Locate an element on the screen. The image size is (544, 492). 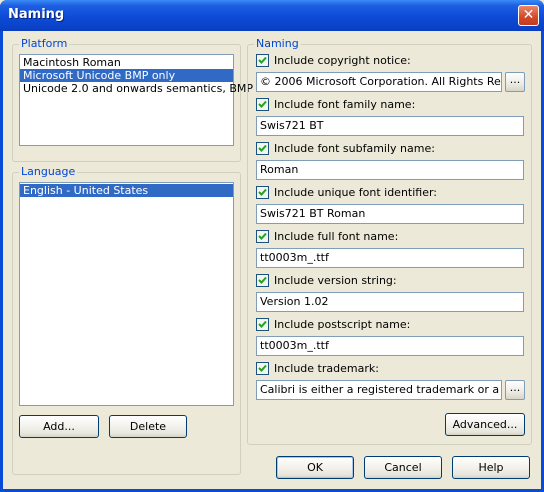
cancel-button-label: Cancel is located at coordinates (403, 467).